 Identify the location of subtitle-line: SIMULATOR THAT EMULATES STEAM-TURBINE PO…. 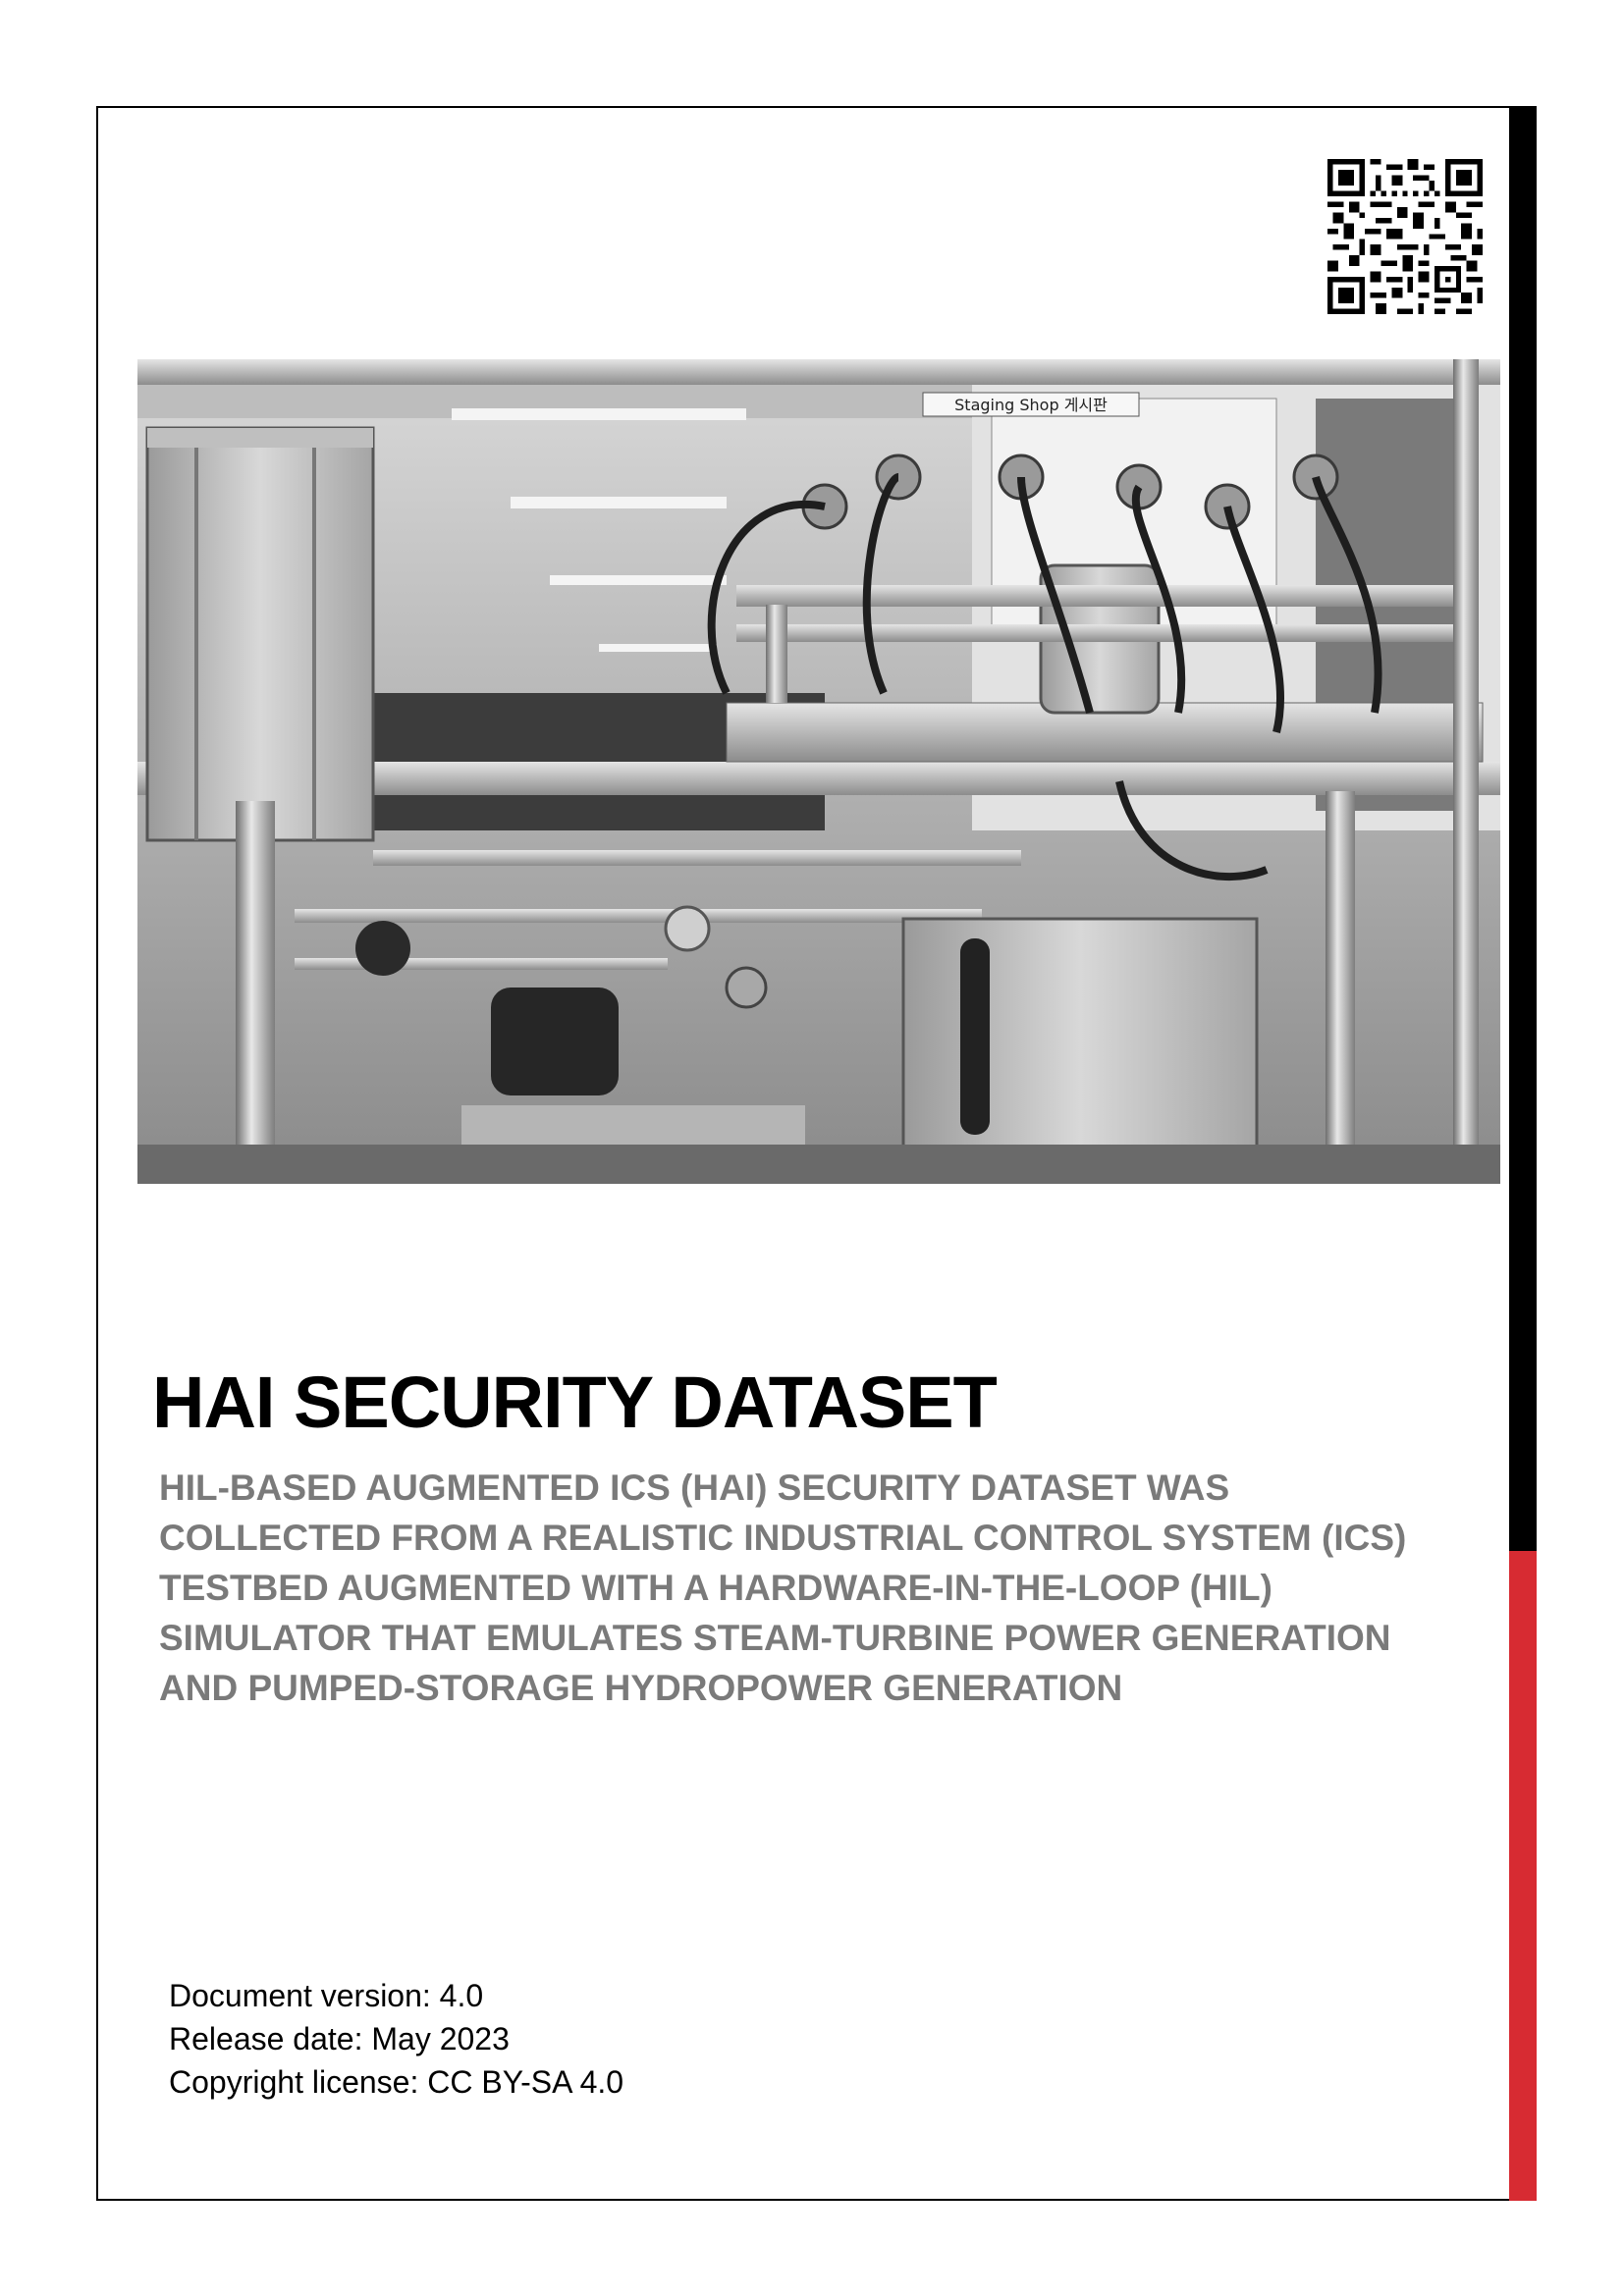
(775, 1638).